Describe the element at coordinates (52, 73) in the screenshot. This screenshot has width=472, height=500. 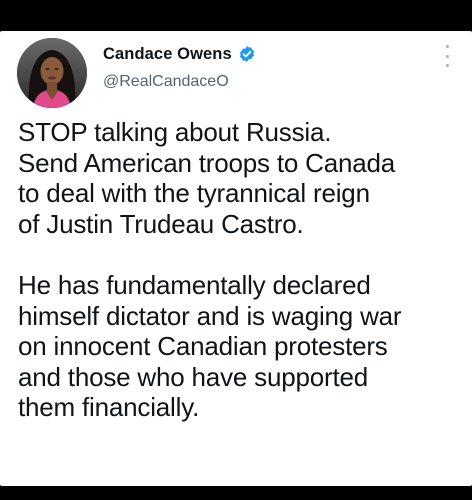
I see `avatar` at that location.